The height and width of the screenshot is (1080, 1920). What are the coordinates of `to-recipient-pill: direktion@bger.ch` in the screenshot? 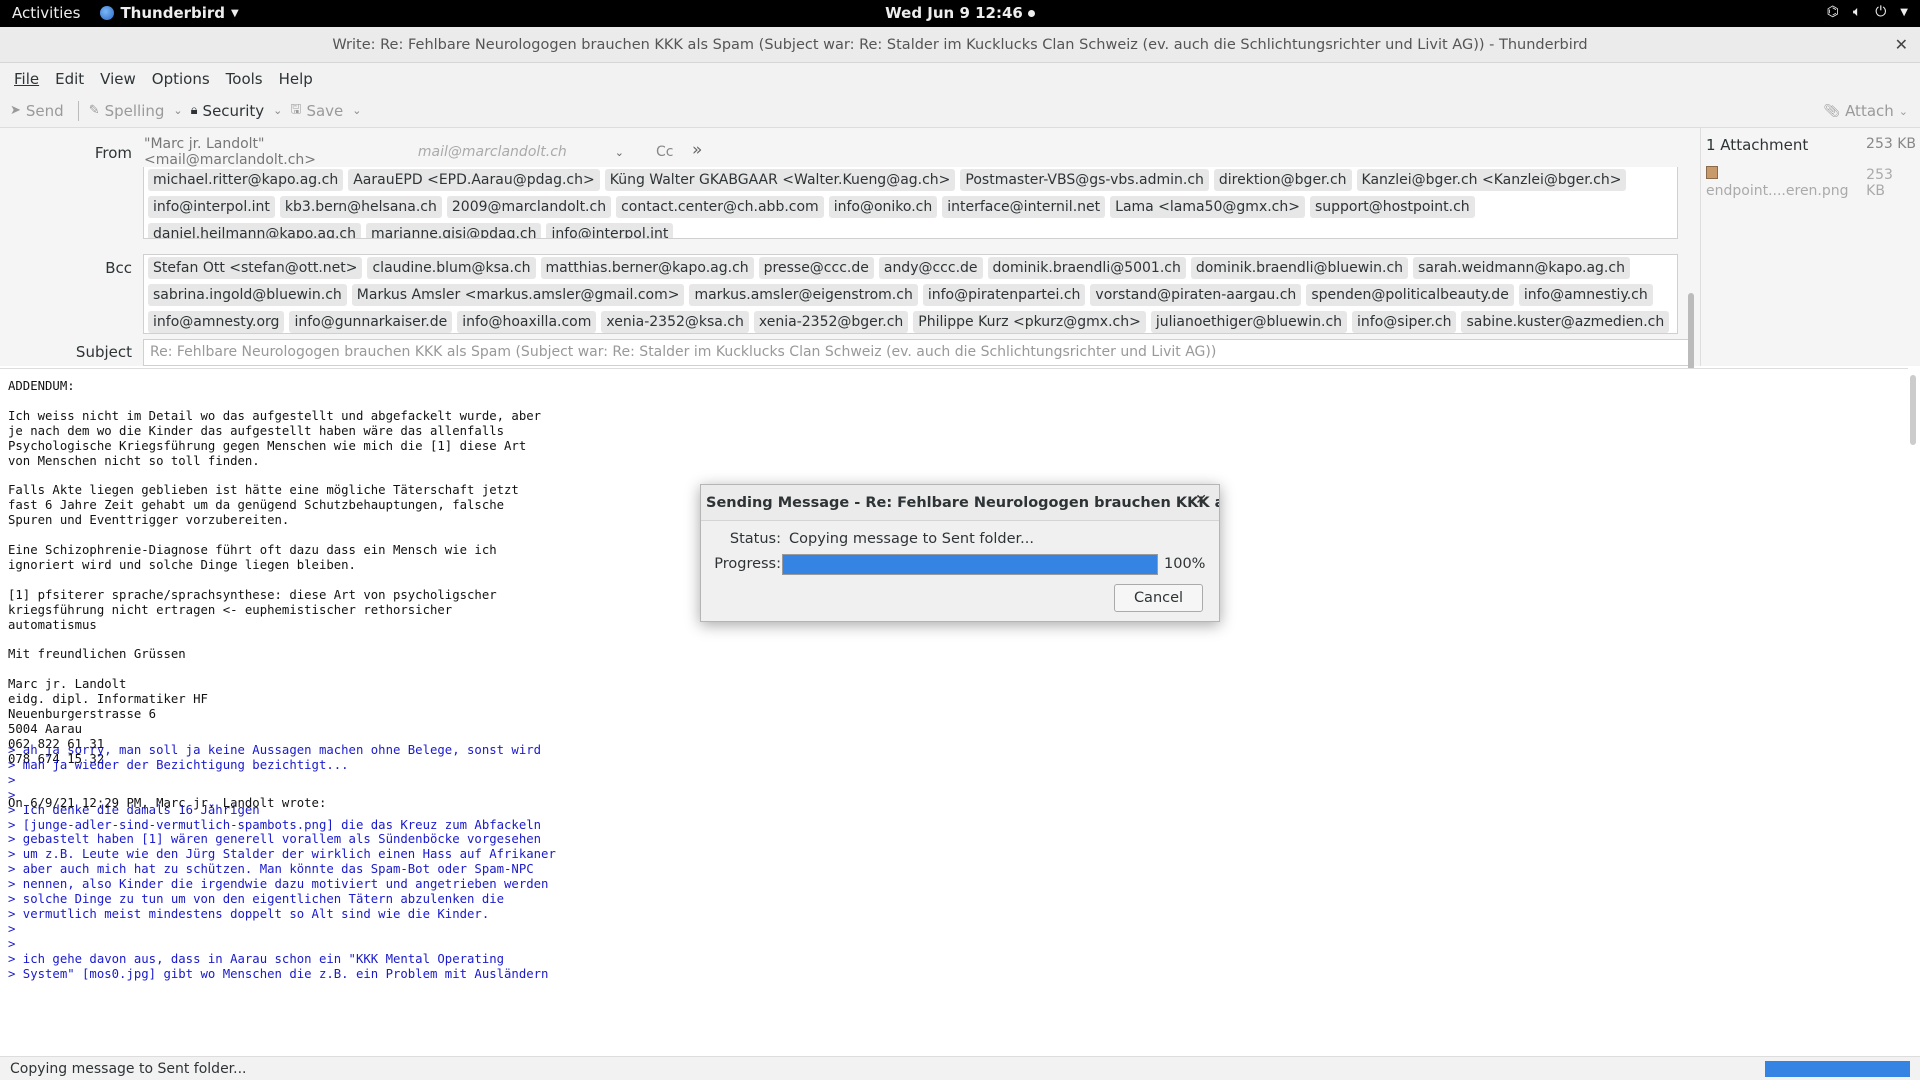 It's located at (1282, 180).